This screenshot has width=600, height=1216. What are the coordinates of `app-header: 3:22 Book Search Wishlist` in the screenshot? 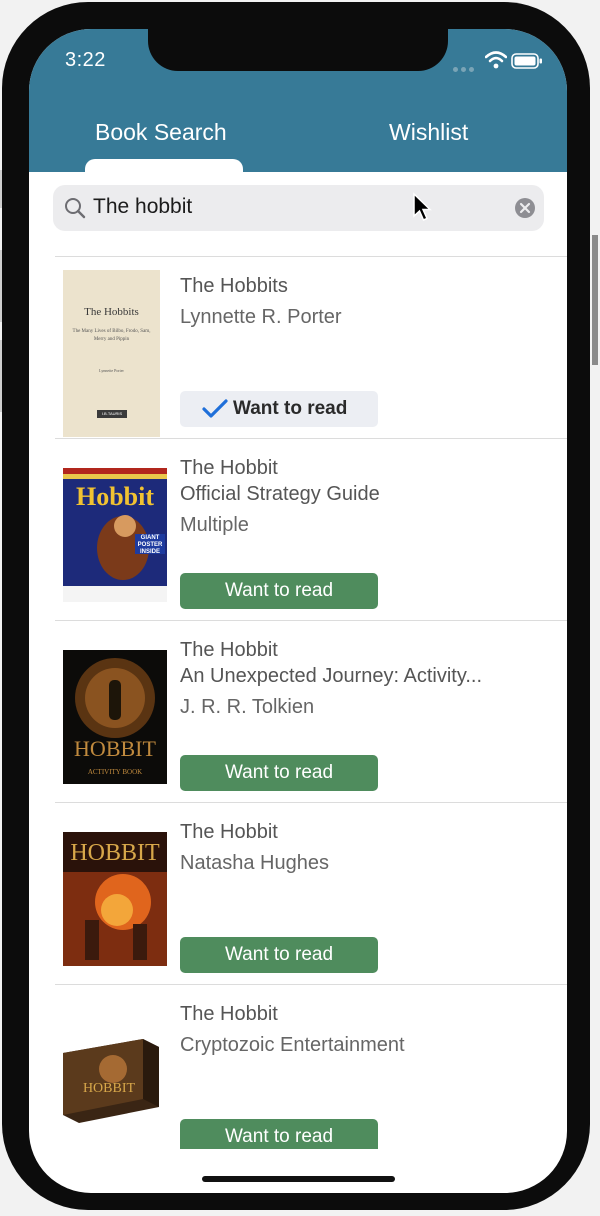 It's located at (298, 102).